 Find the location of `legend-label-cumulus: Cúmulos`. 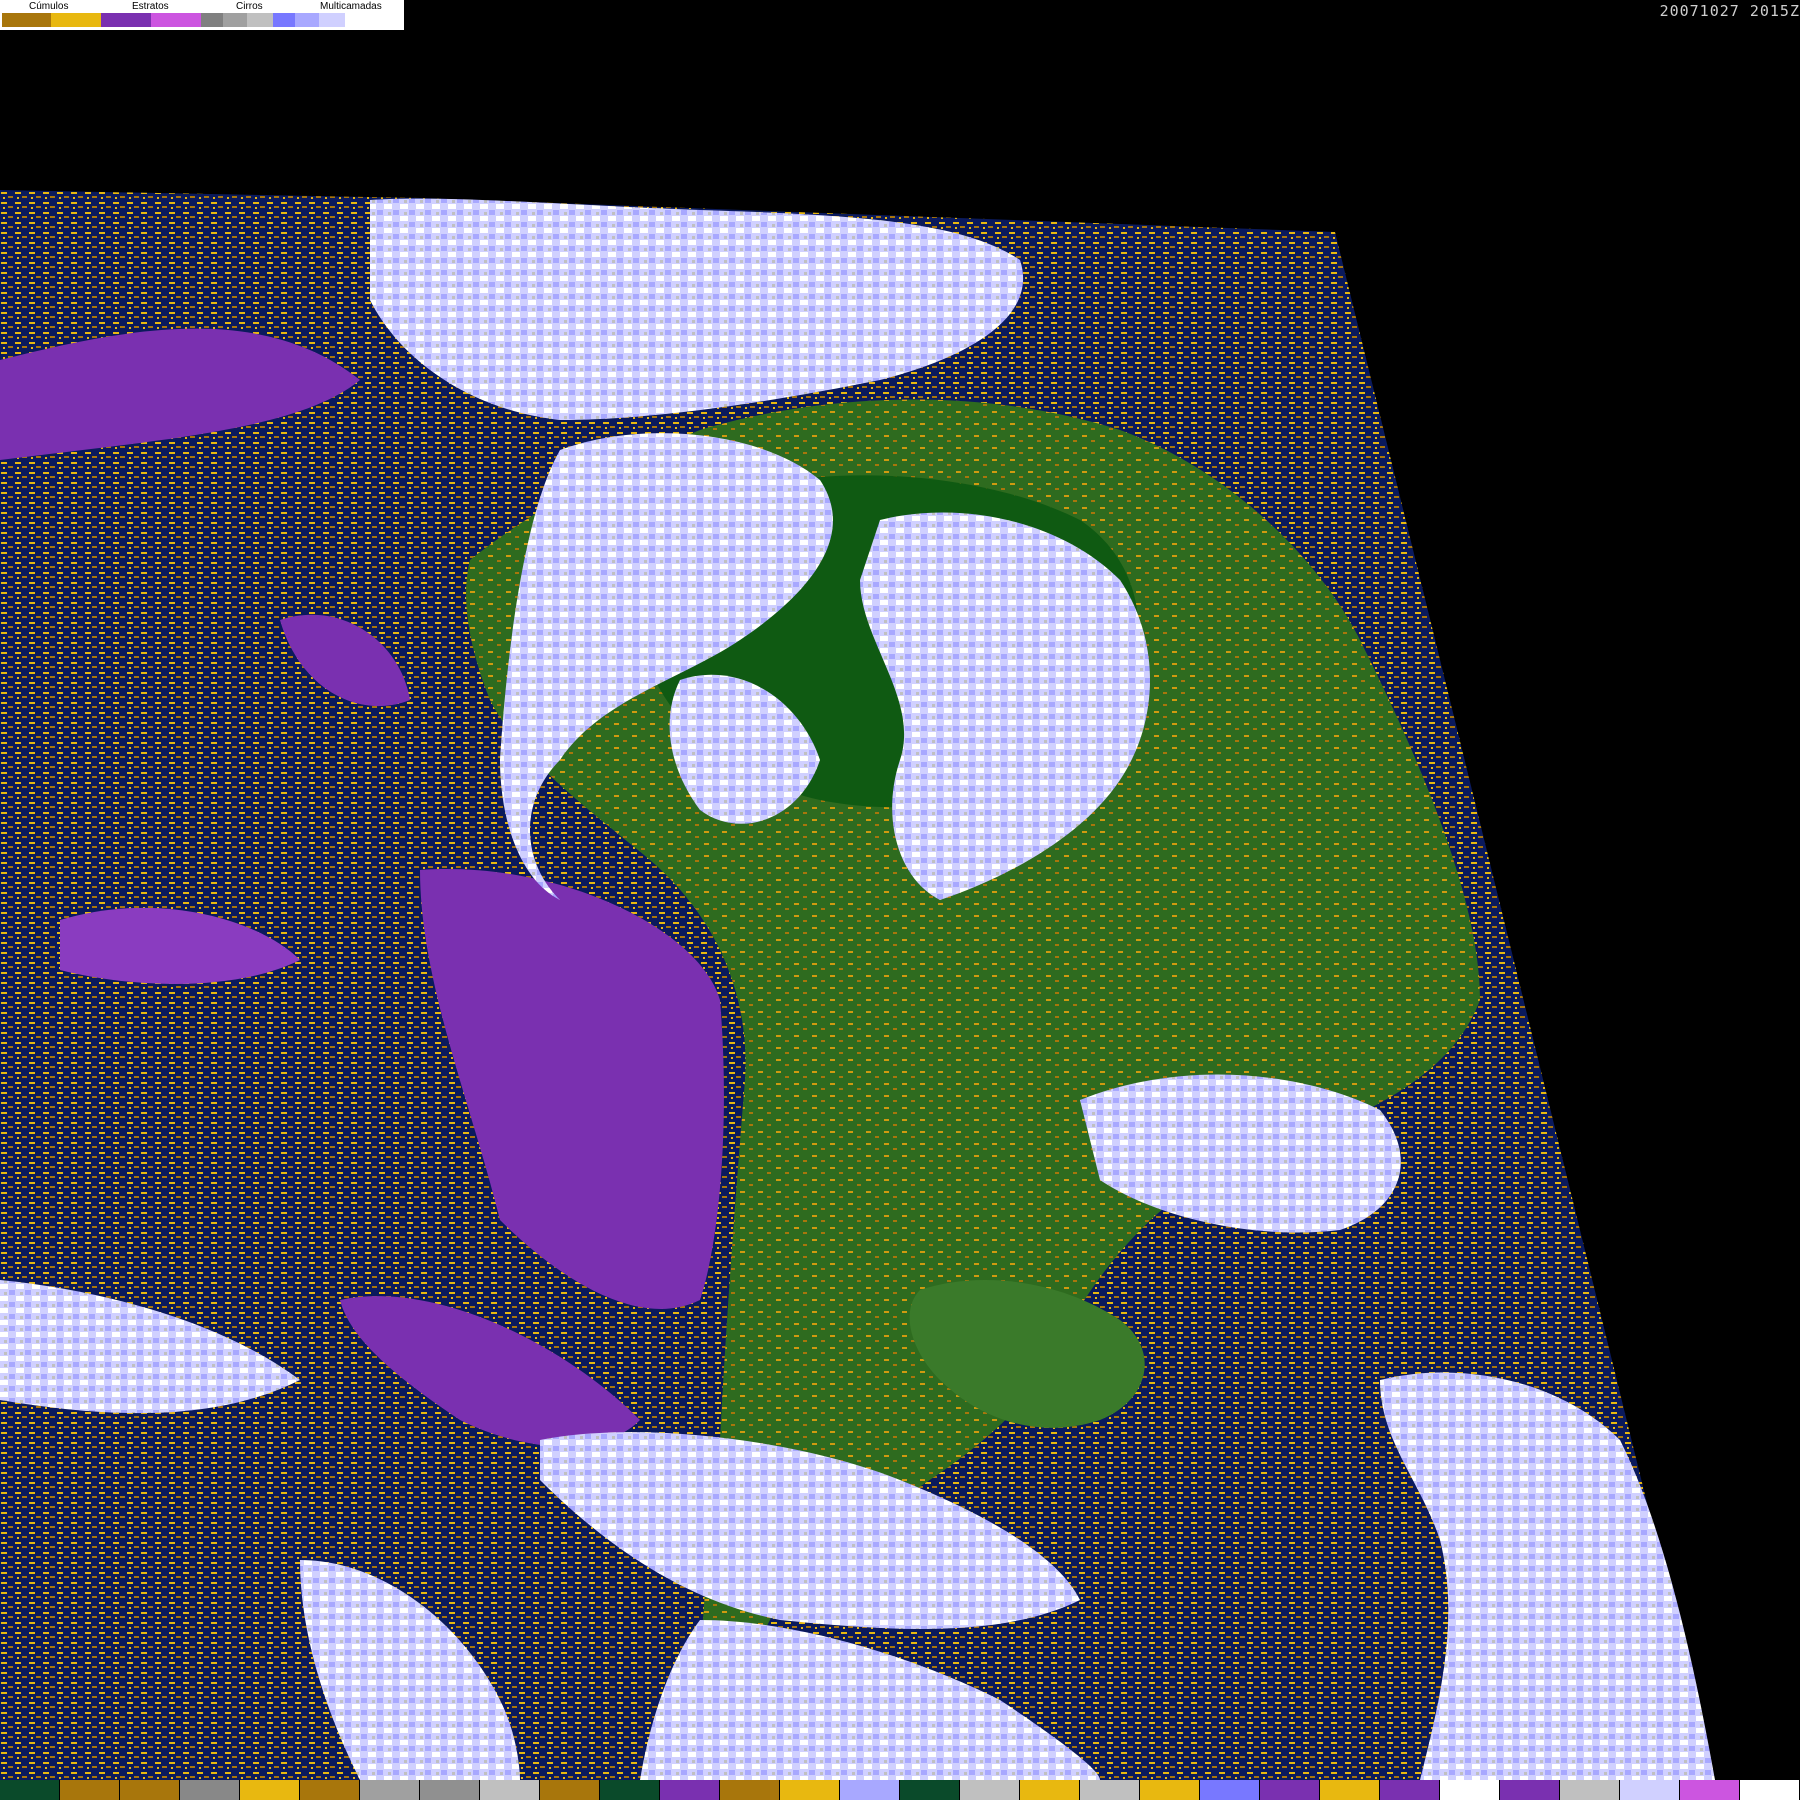

legend-label-cumulus: Cúmulos is located at coordinates (49, 6).